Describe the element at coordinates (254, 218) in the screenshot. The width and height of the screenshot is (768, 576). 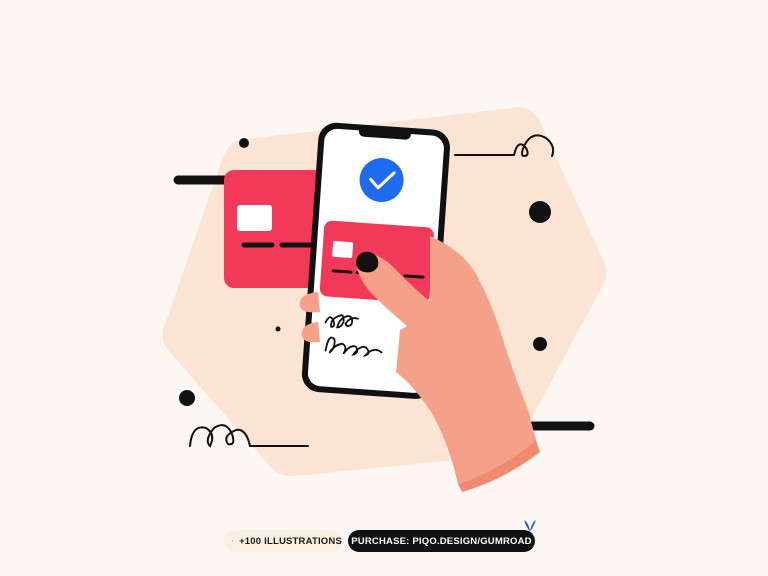
I see `card-chip-back` at that location.